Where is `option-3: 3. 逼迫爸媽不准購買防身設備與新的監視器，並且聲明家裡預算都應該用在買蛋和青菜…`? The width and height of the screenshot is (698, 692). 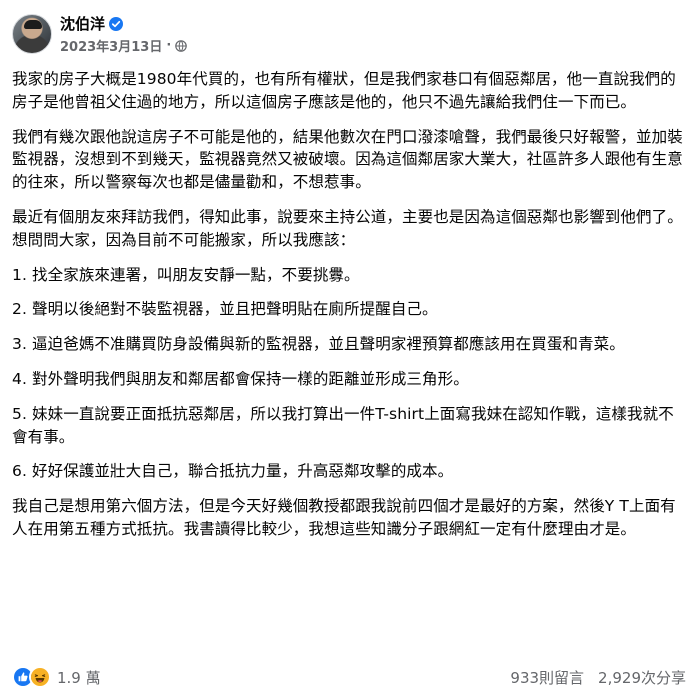 option-3: 3. 逼迫爸媽不准購買防身設備與新的監視器，並且聲明家裡預算都應該用在買蛋和青菜… is located at coordinates (318, 344).